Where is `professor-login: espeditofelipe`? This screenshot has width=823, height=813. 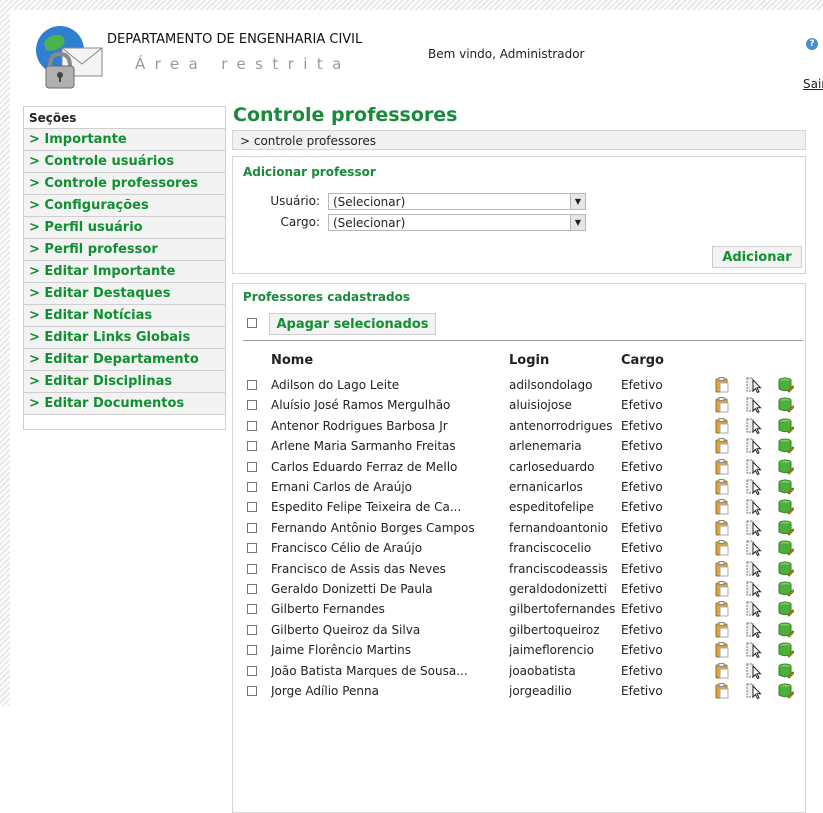
professor-login: espeditofelipe is located at coordinates (551, 507).